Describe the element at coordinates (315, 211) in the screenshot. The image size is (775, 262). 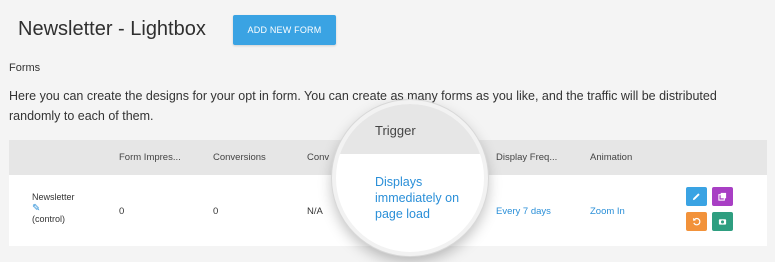
I see `conversion-rate-value: N/A` at that location.